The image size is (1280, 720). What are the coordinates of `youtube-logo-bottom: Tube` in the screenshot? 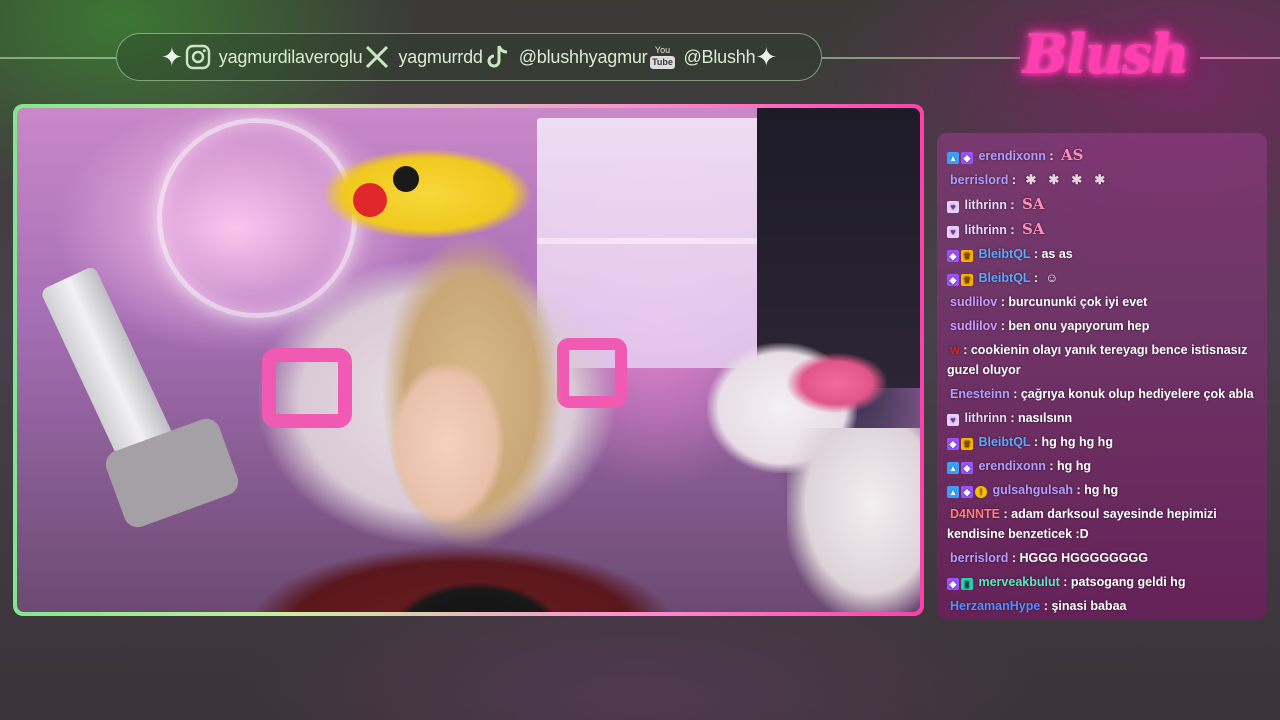 It's located at (662, 62).